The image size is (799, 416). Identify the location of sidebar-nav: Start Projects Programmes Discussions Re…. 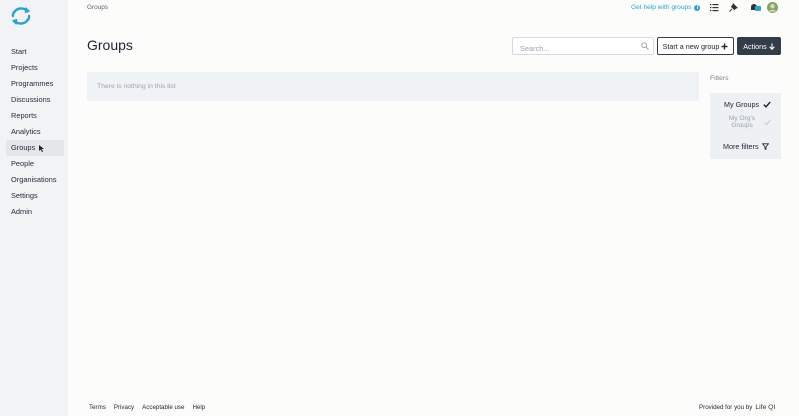
(35, 132).